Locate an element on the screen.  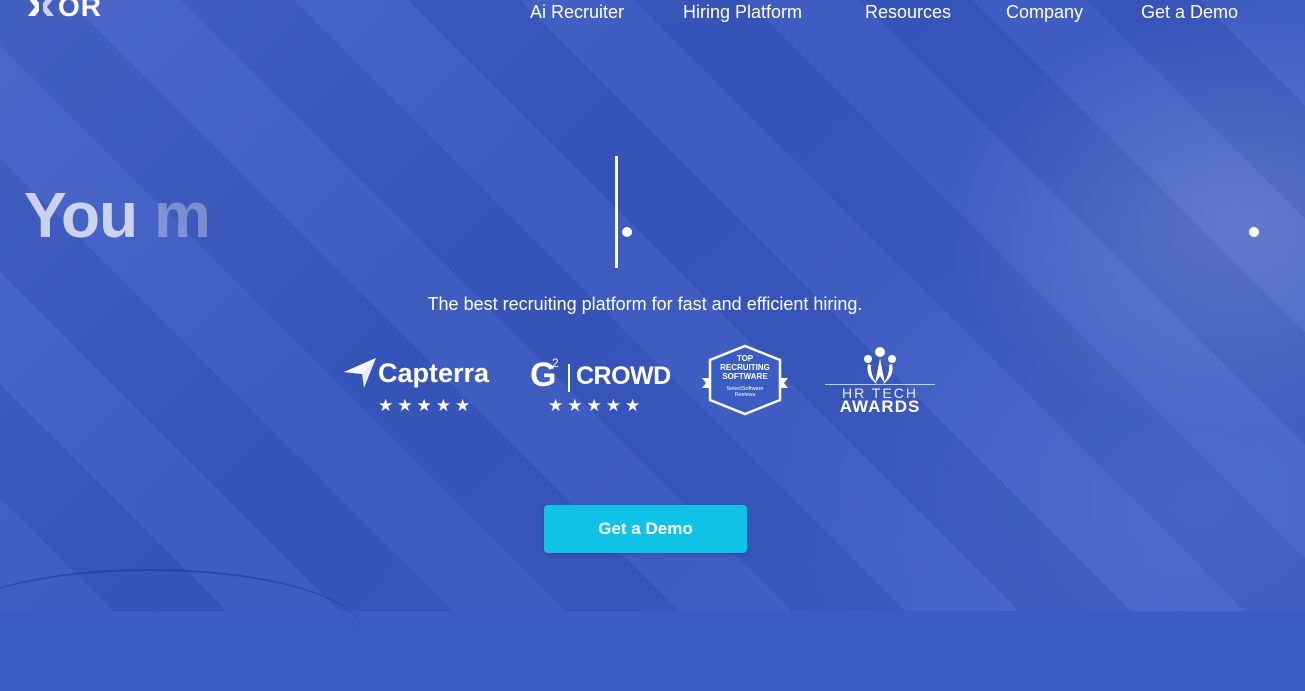
ss-line-recruiting: RECRUITING is located at coordinates (745, 367).